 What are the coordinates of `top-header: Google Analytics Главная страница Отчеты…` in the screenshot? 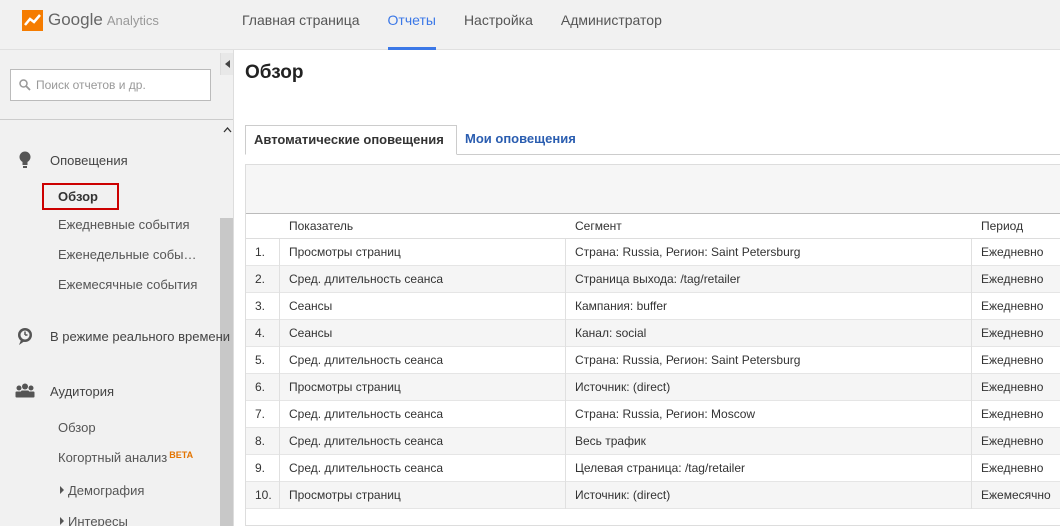 It's located at (530, 25).